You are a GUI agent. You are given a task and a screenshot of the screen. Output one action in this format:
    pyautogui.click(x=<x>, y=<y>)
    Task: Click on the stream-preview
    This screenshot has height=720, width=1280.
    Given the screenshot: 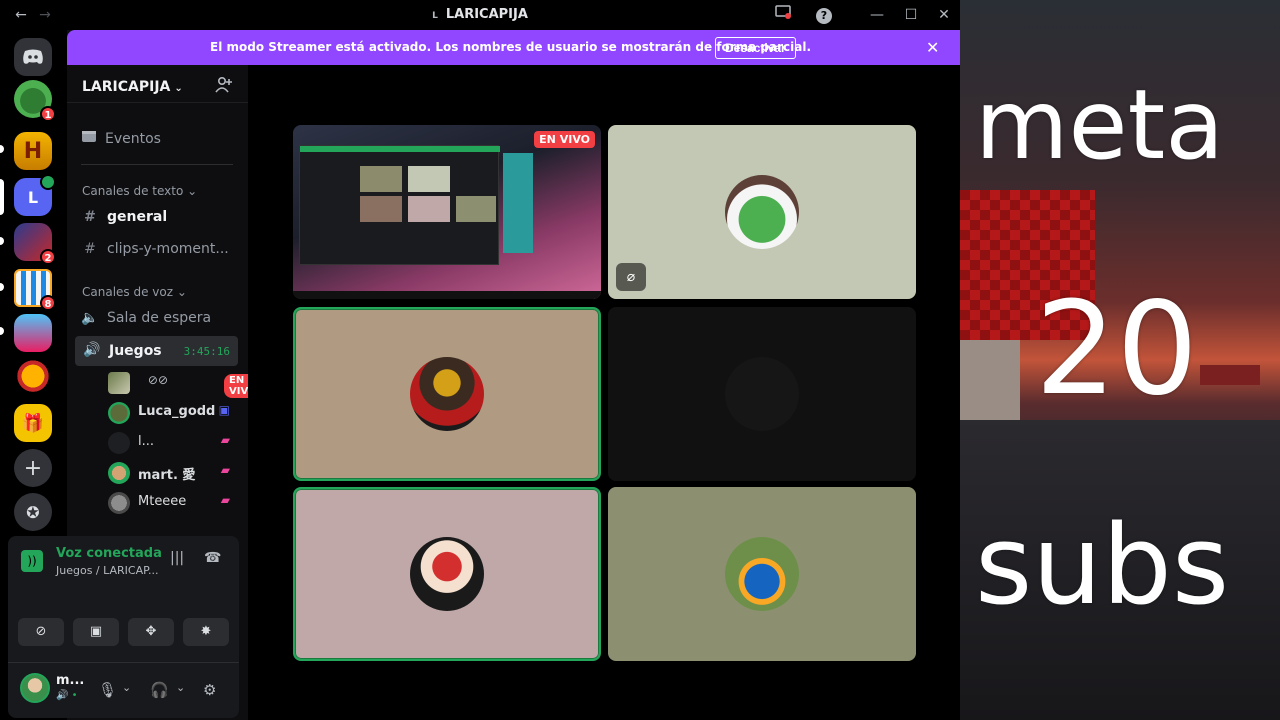 What is the action you would take?
    pyautogui.click(x=399, y=205)
    